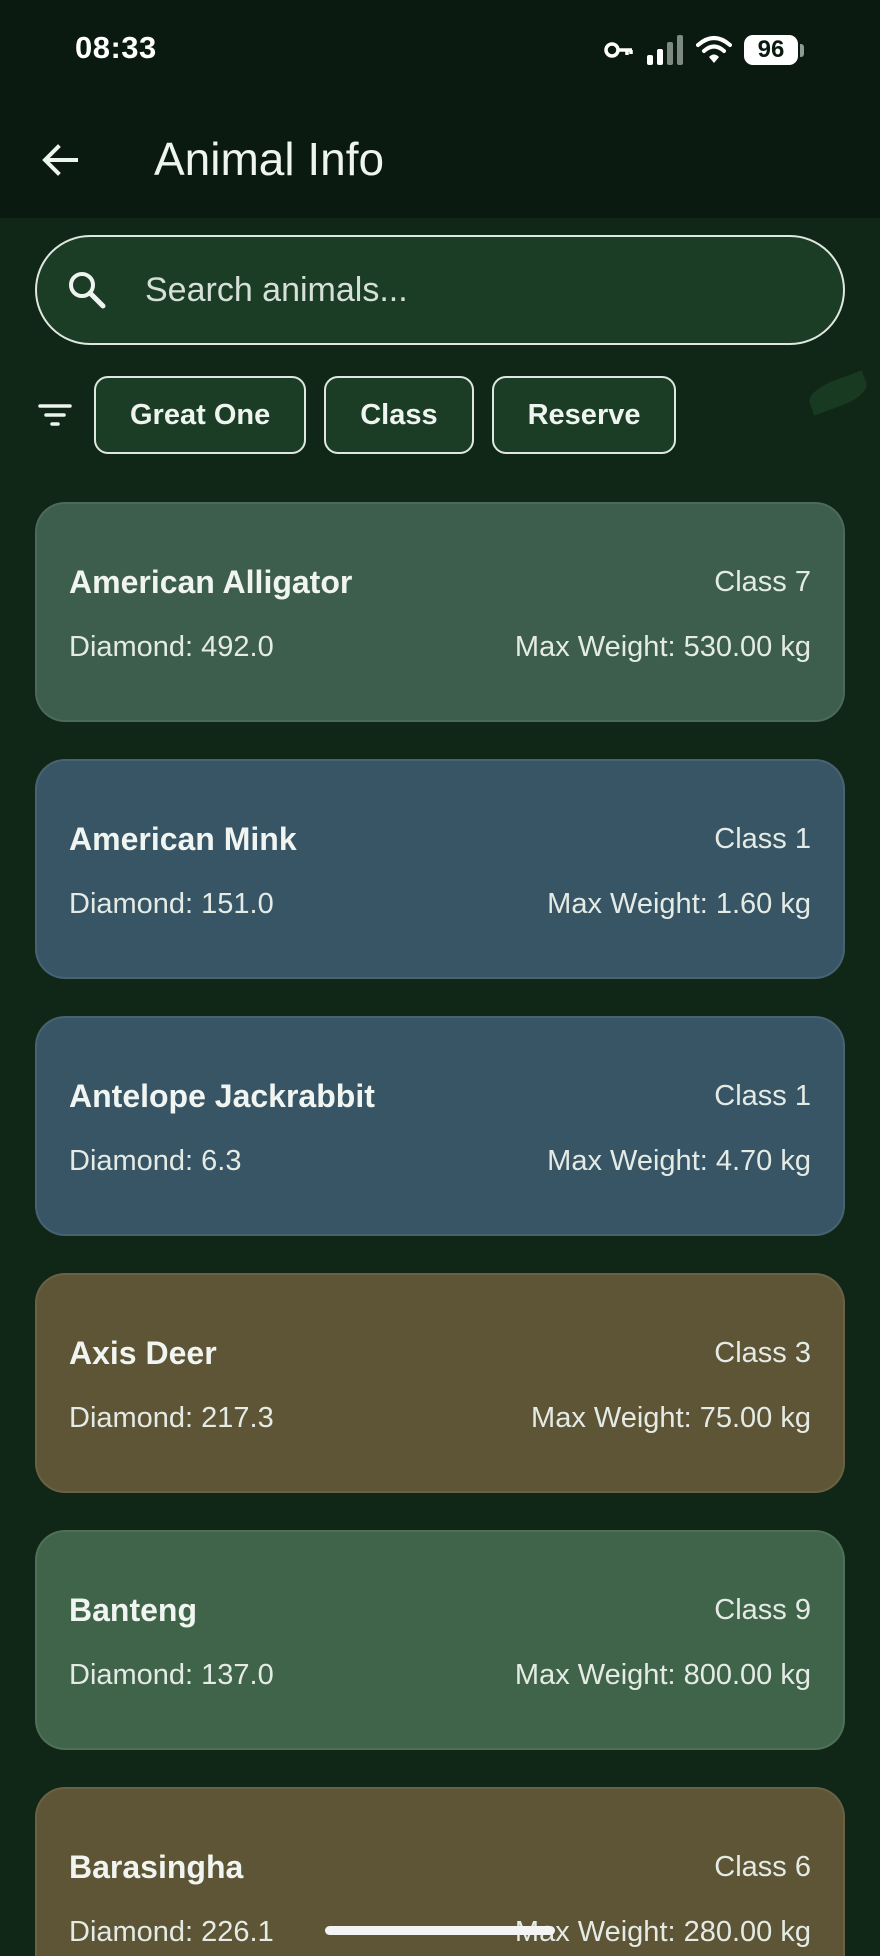 The width and height of the screenshot is (880, 1956). What do you see at coordinates (155, 1161) in the screenshot?
I see `animal-diamond: Diamond: 6.3` at bounding box center [155, 1161].